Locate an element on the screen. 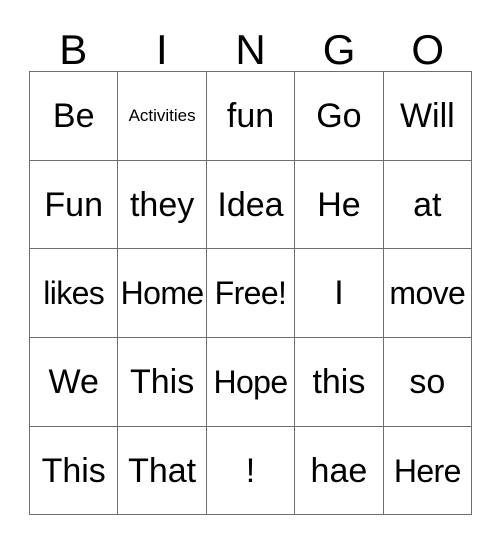 Image resolution: width=500 pixels, height=544 pixels. bingo-cell: We is located at coordinates (74, 382).